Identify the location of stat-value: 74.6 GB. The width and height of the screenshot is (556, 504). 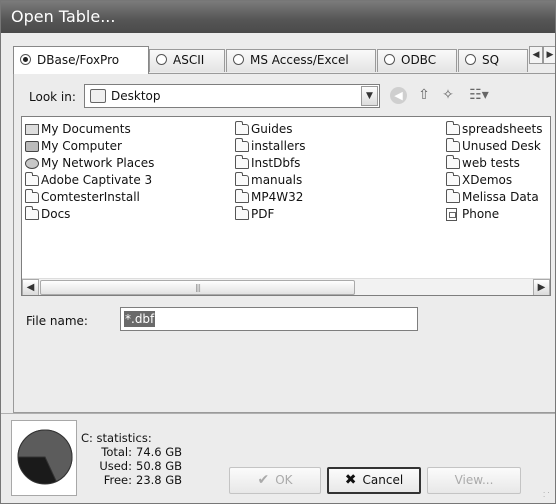
(159, 452).